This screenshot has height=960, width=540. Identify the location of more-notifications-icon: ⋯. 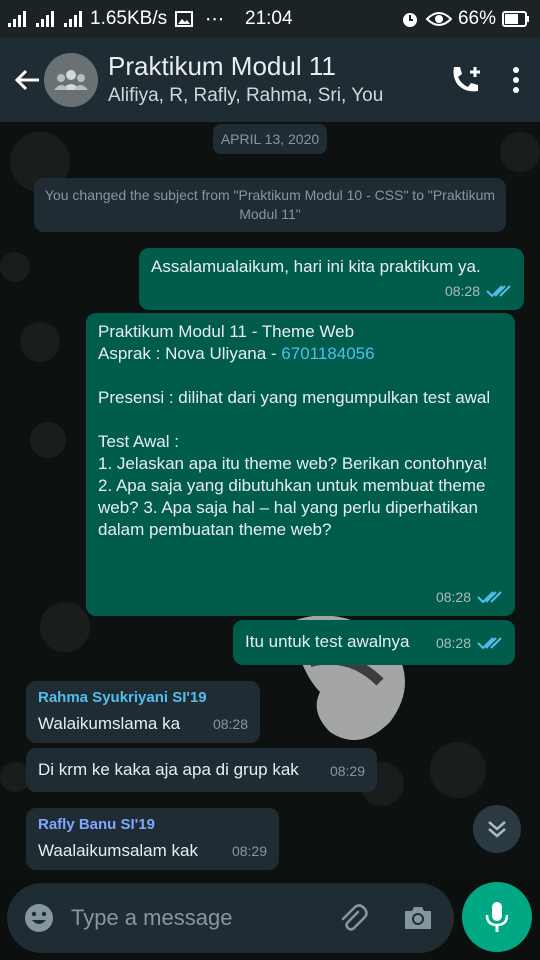
(215, 19).